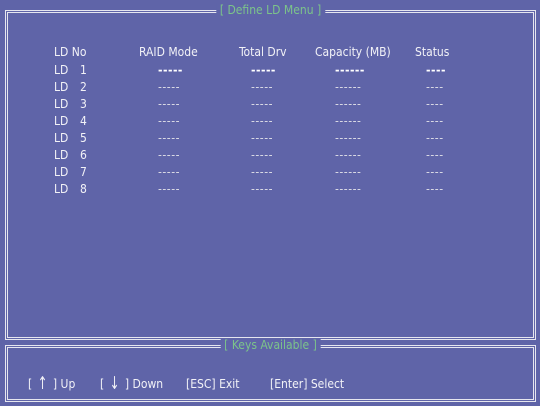 Image resolution: width=540 pixels, height=406 pixels. What do you see at coordinates (42, 384) in the screenshot?
I see `up-arrow-icon: ↑` at bounding box center [42, 384].